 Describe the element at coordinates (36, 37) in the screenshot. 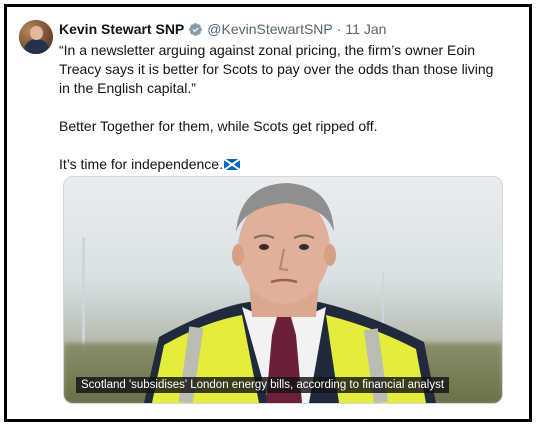

I see `author-avatar` at that location.